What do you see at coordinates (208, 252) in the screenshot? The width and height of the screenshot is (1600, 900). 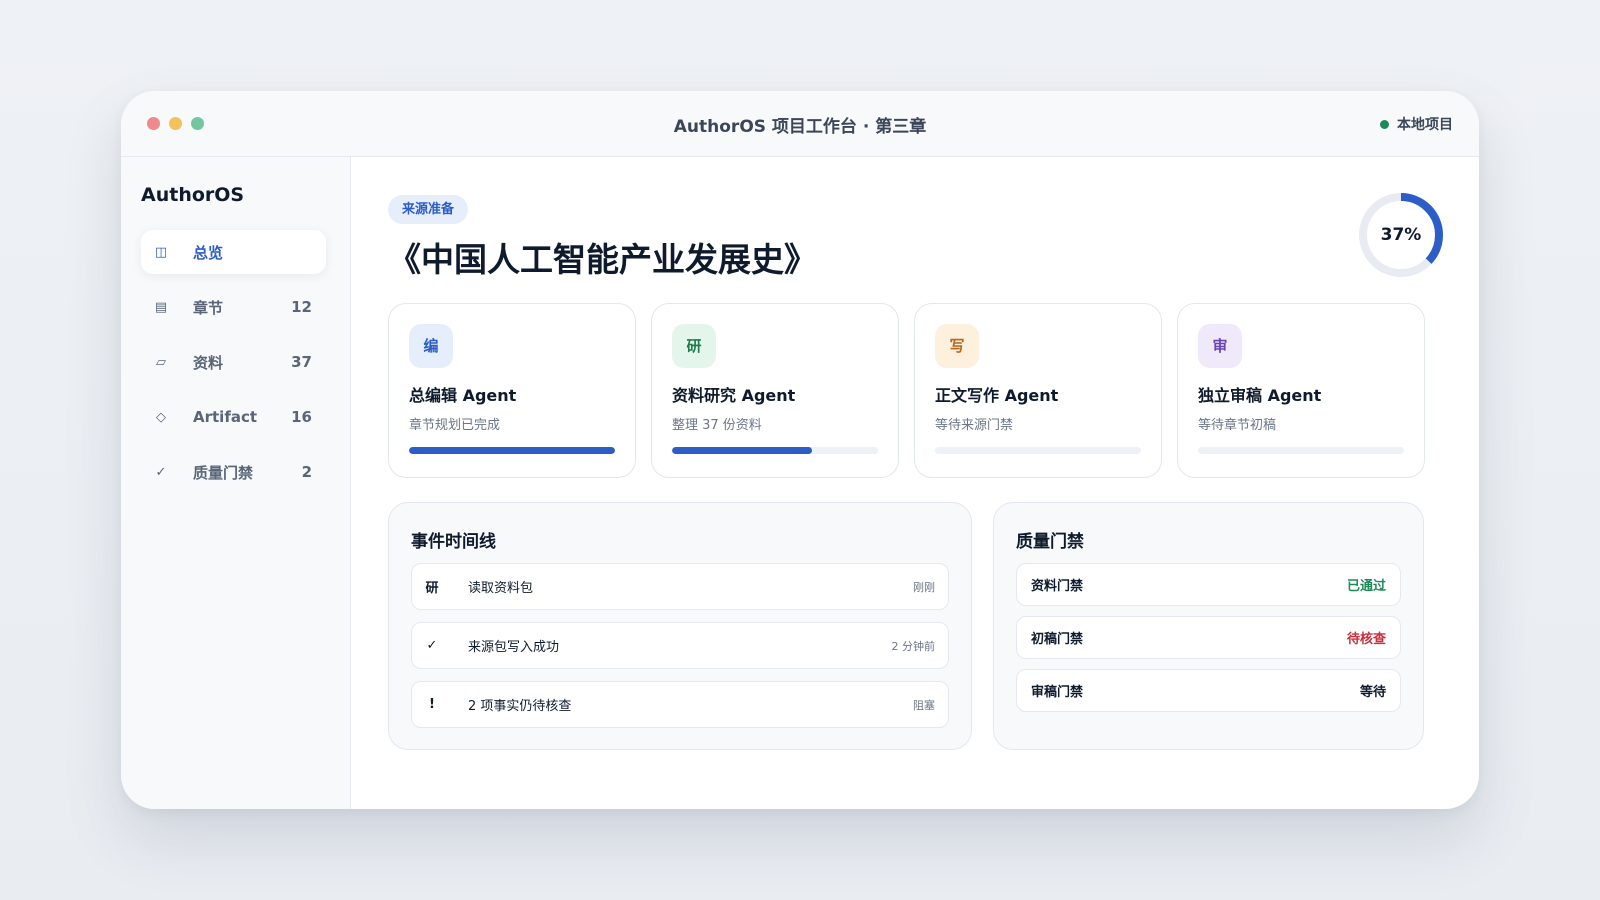 I see `sidebar-item-label: 总览` at bounding box center [208, 252].